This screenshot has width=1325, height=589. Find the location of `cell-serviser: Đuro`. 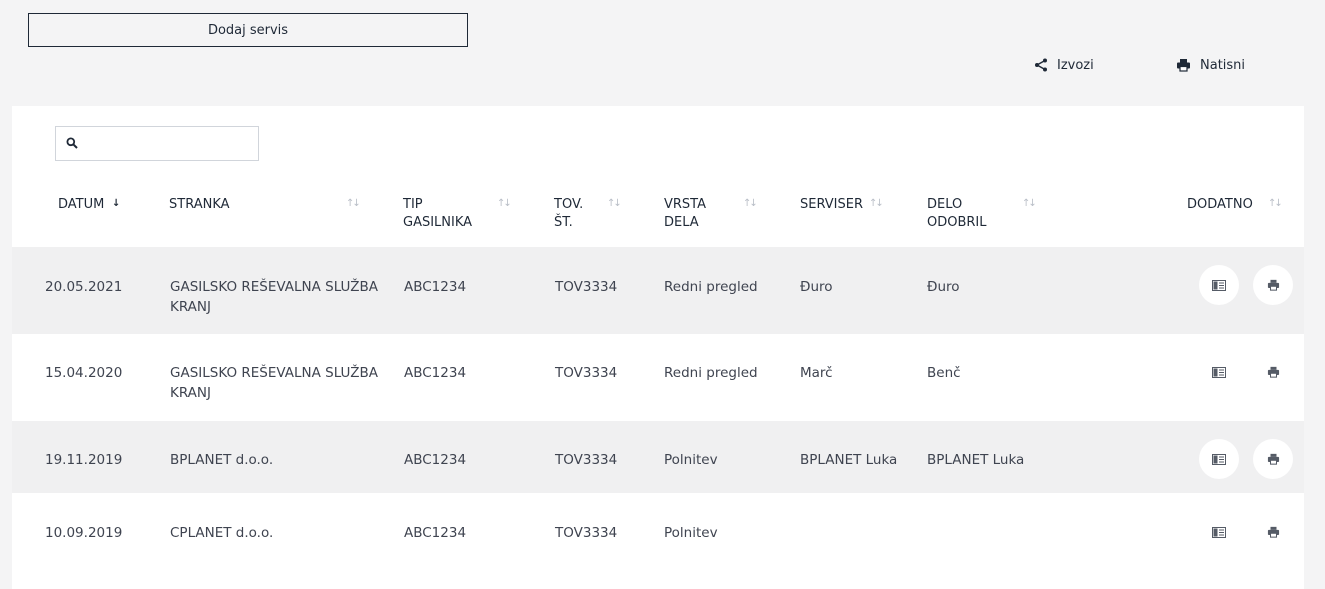

cell-serviser: Đuro is located at coordinates (816, 287).